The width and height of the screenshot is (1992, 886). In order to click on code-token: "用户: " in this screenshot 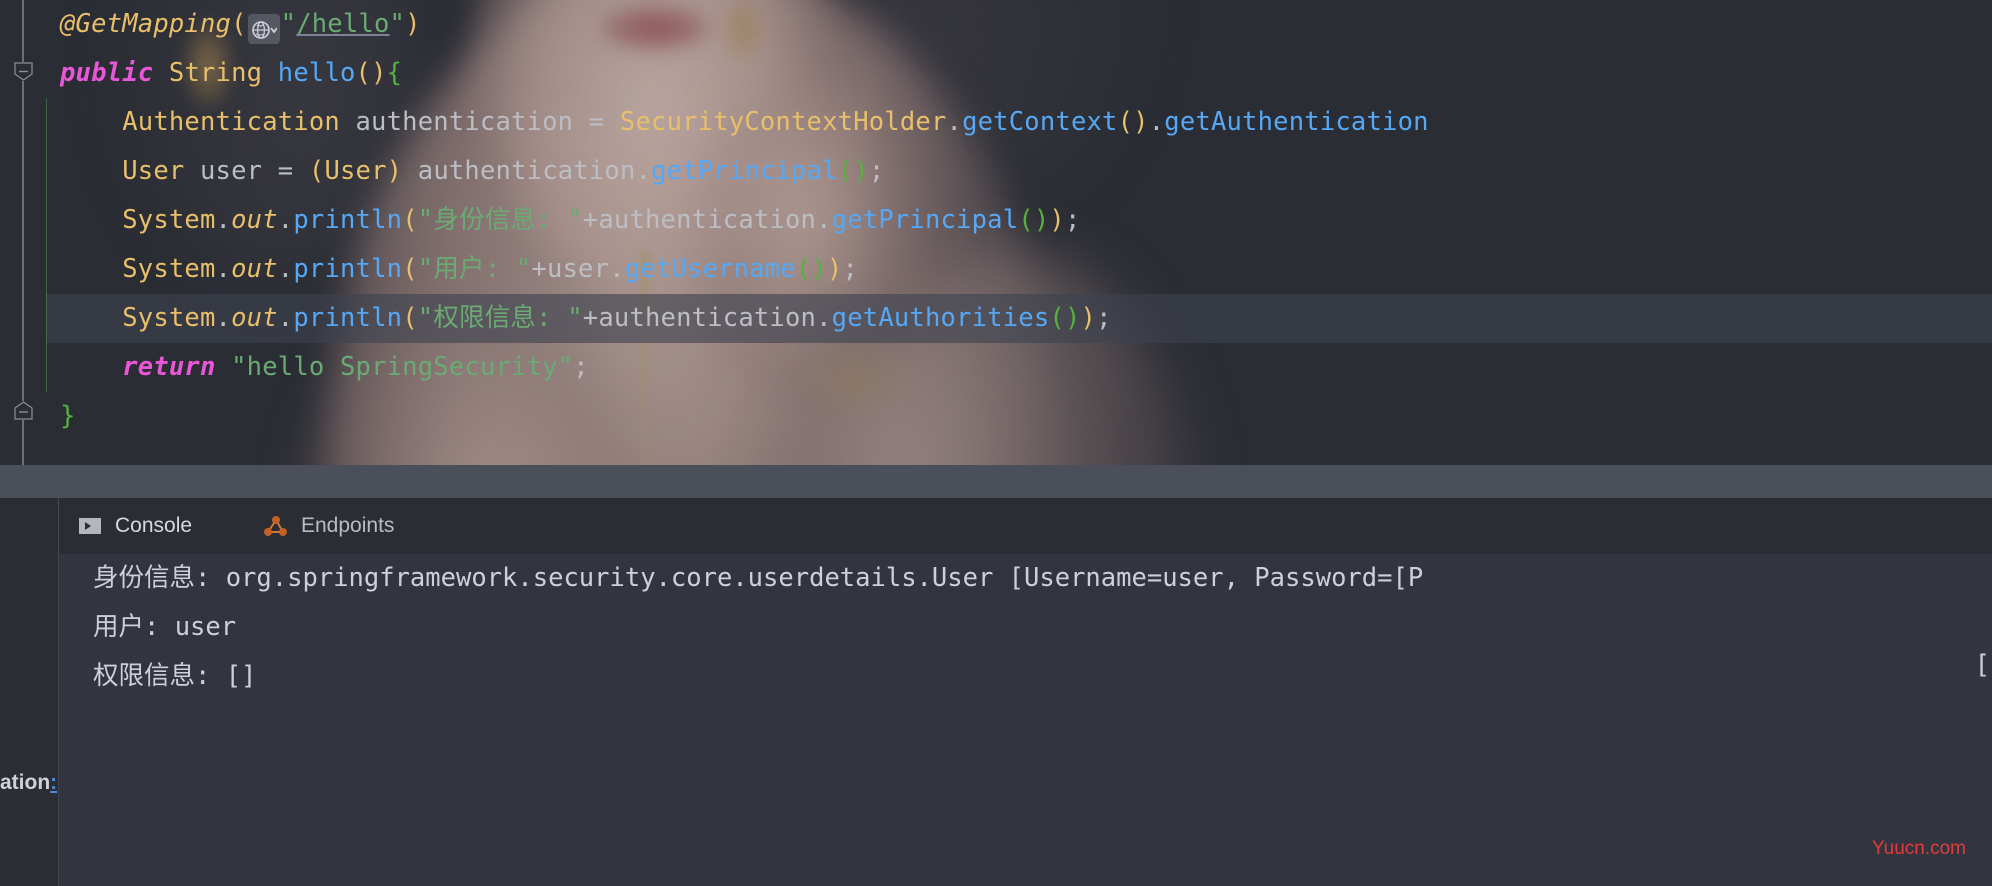, I will do `click(474, 269)`.